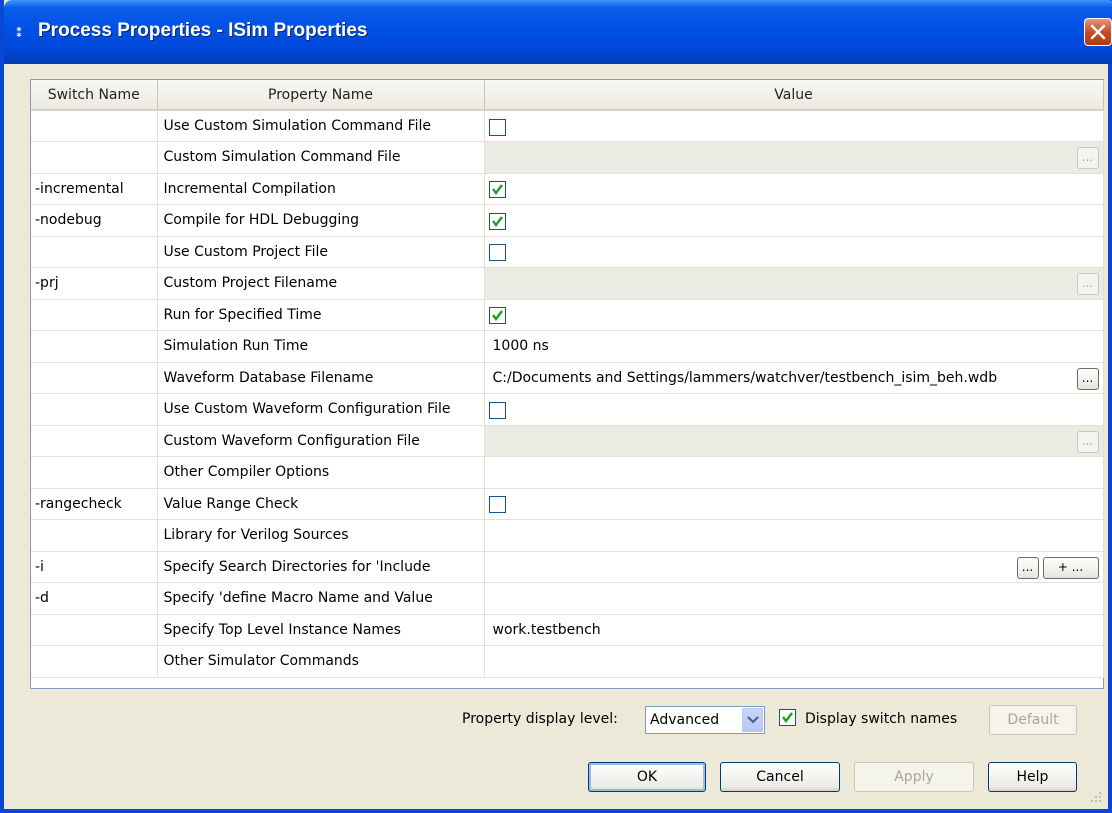 The height and width of the screenshot is (813, 1112). What do you see at coordinates (794, 346) in the screenshot?
I see `value-cell: 1000 ns` at bounding box center [794, 346].